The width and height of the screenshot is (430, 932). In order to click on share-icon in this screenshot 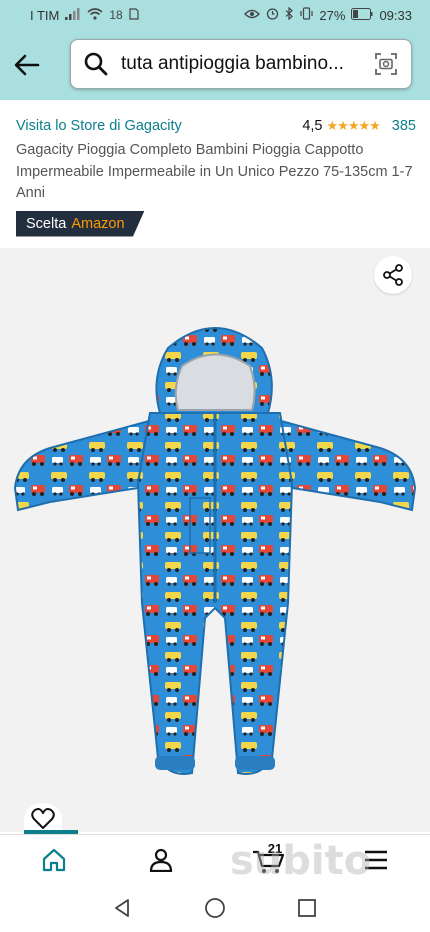, I will do `click(393, 275)`.